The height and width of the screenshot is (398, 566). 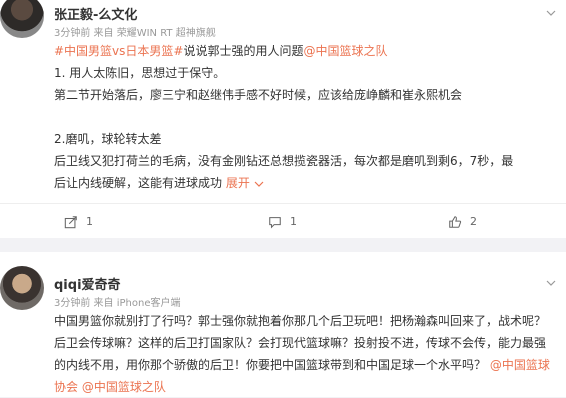 I want to click on point1: 1. 用人太陈旧，思想过于保守。, so click(x=140, y=73).